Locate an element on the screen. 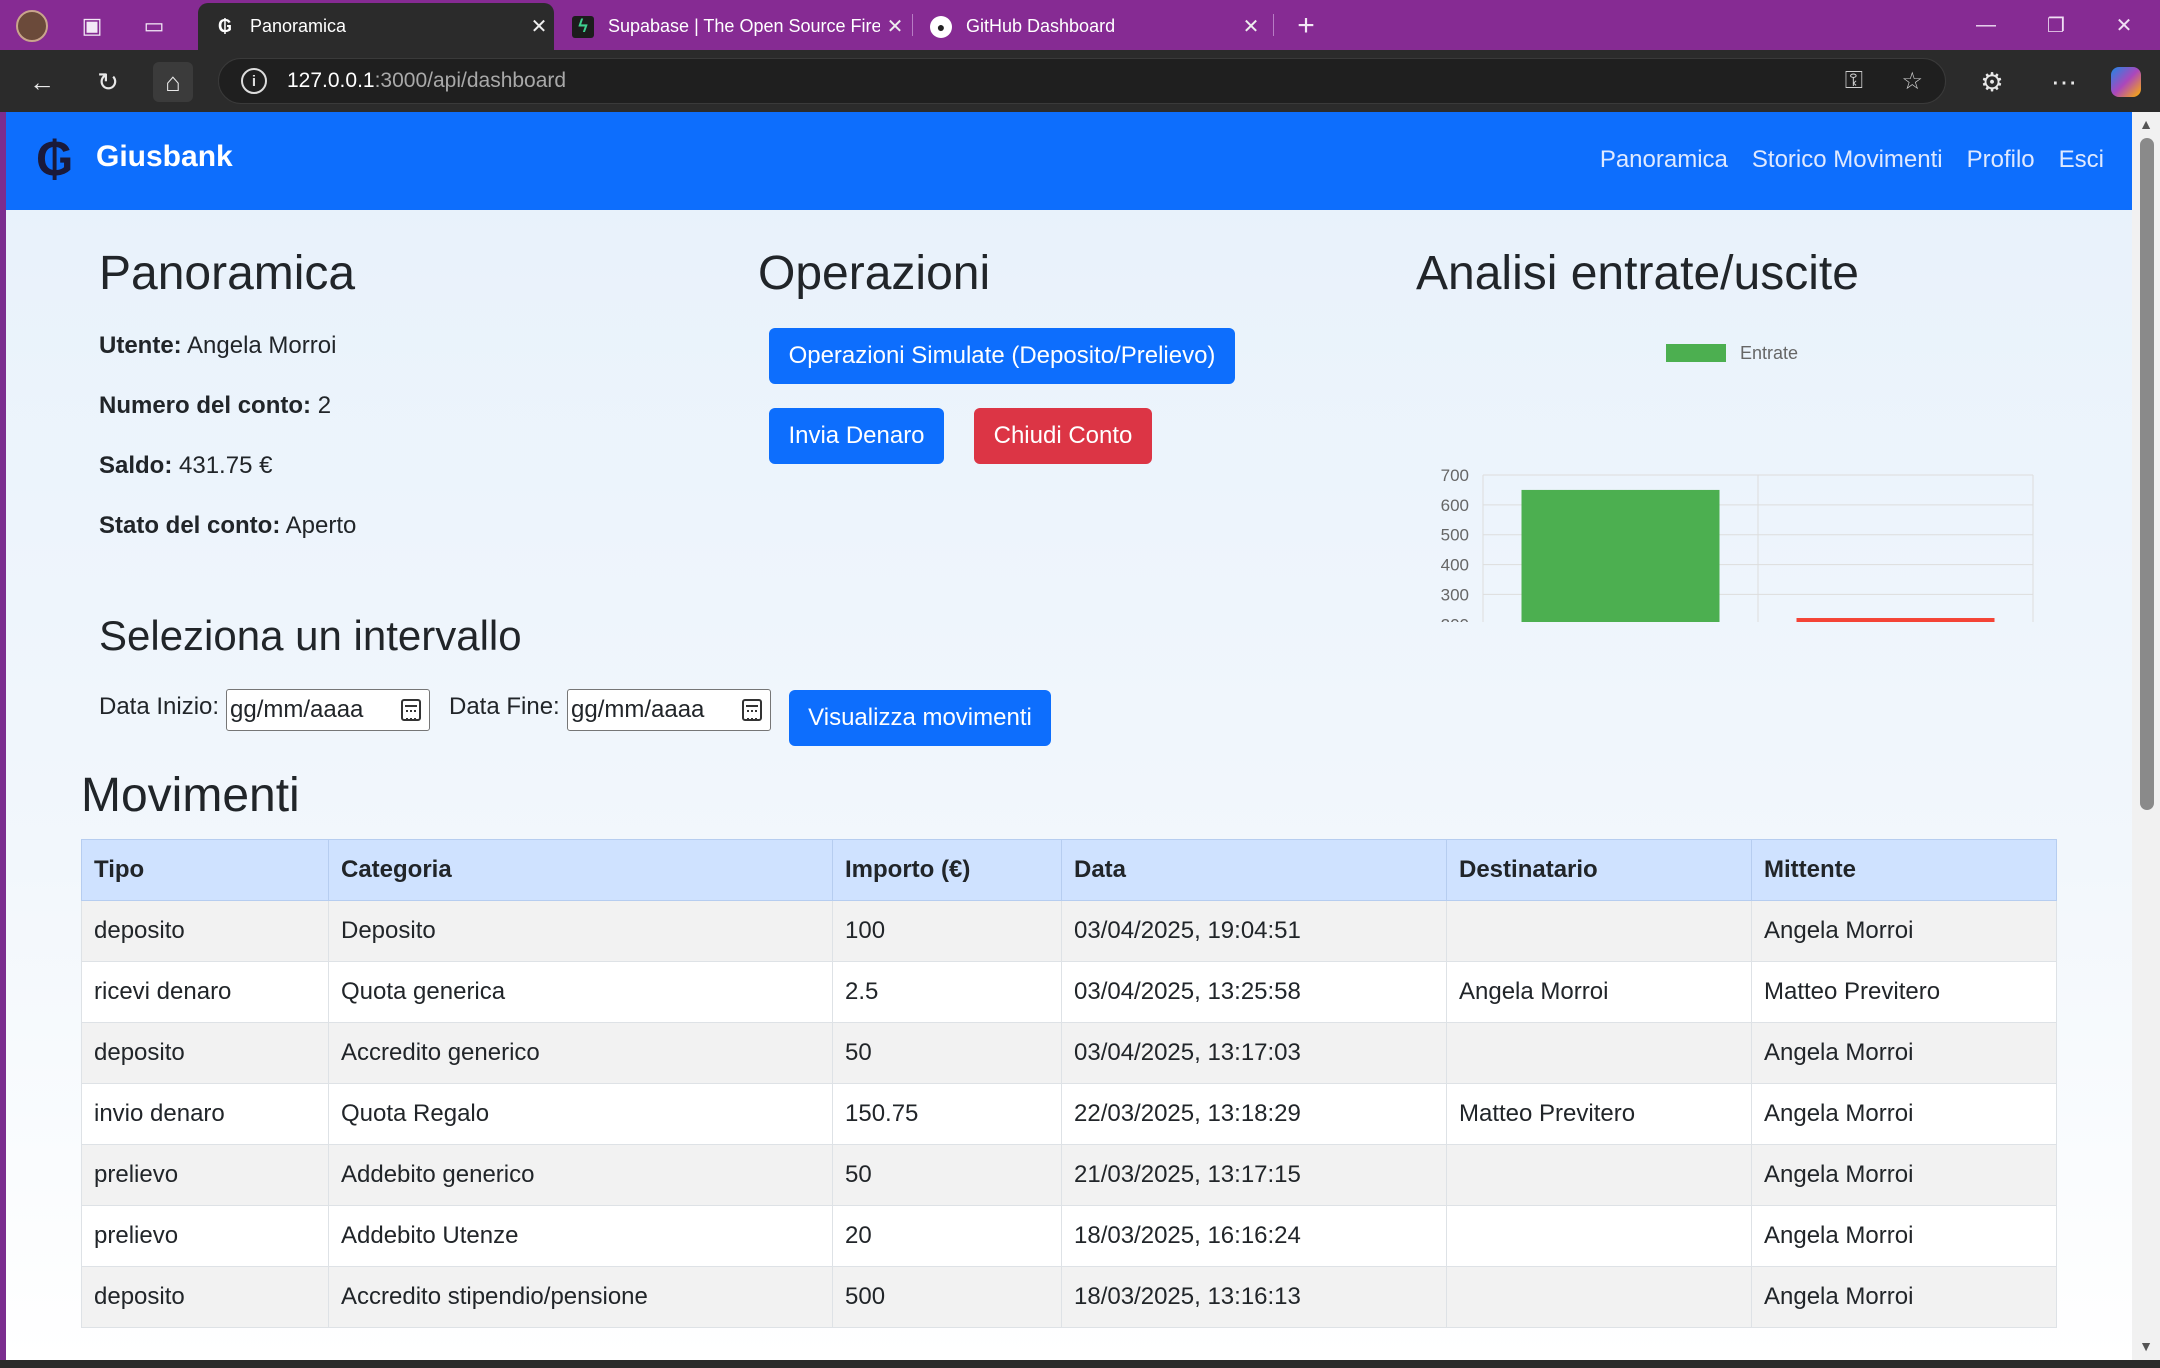 This screenshot has width=2160, height=1368. movements-title: Movimenti is located at coordinates (190, 795).